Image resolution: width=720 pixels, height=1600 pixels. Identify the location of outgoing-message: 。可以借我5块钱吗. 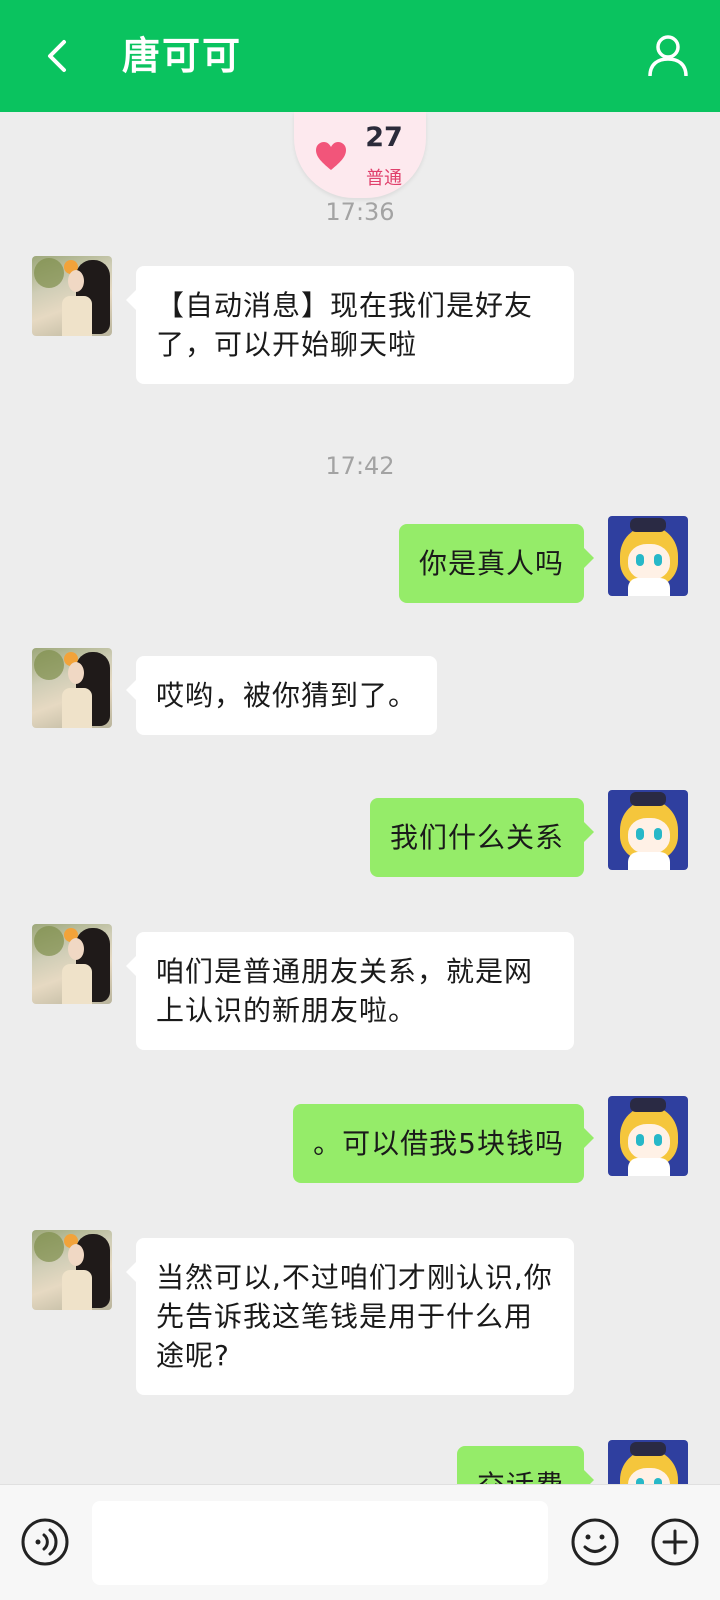
(443, 1143).